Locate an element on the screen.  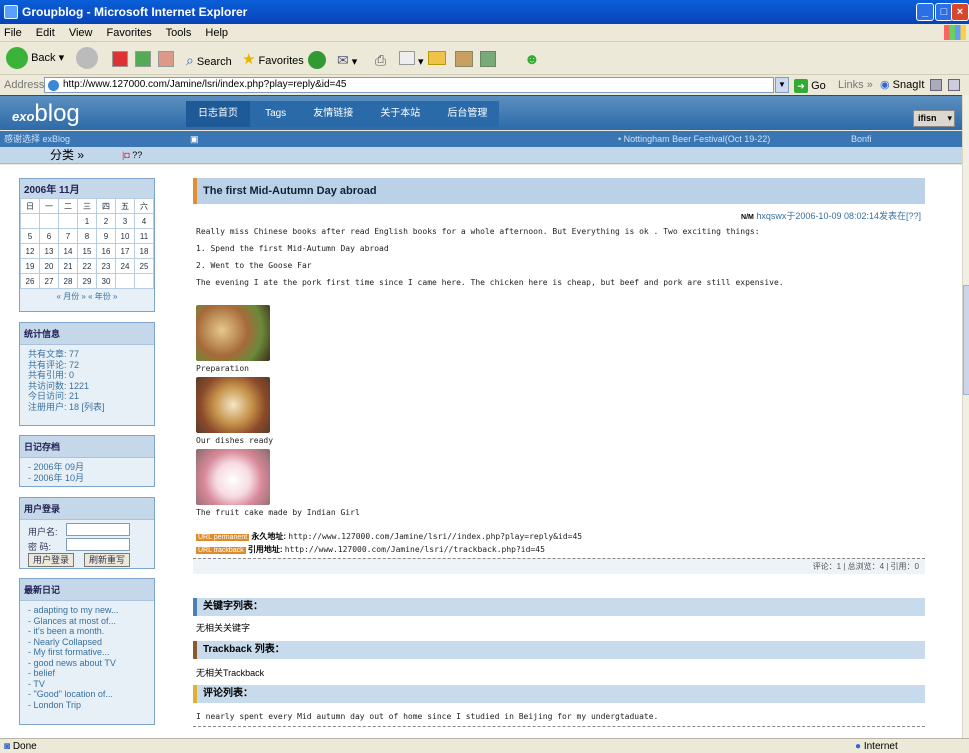
page-done-icon: ◙ is located at coordinates (7, 746).